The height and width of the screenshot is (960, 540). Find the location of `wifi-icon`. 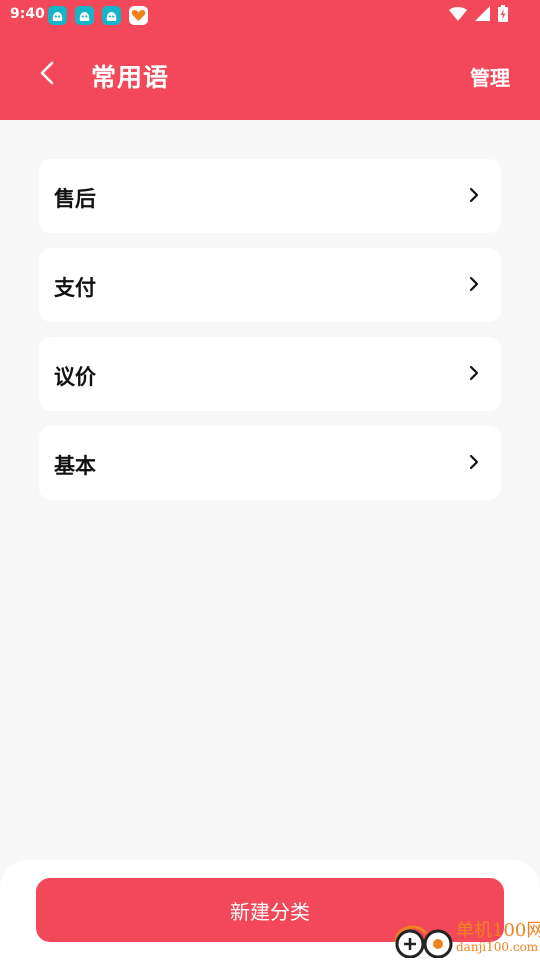

wifi-icon is located at coordinates (458, 15).